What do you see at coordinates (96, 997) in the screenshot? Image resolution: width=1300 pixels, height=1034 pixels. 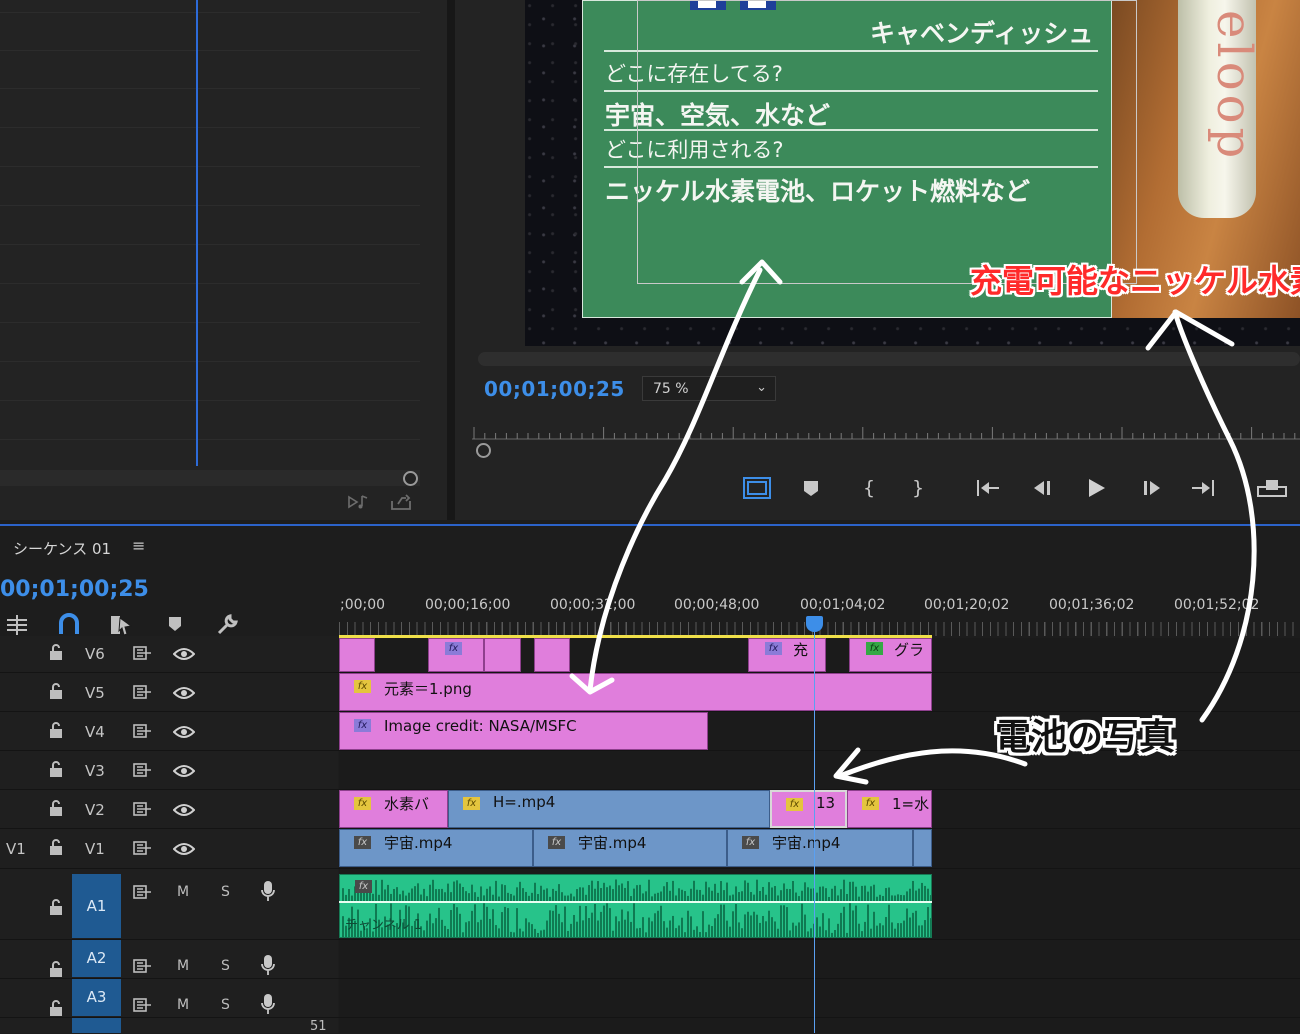 I see `track-target-a3: A3` at bounding box center [96, 997].